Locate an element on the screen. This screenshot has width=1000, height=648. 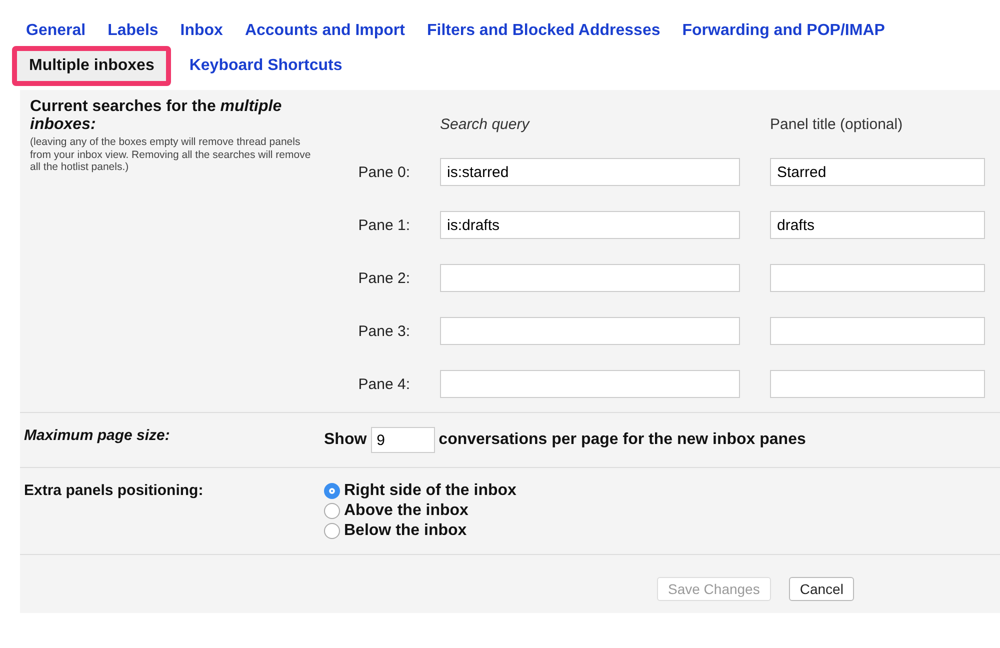
settings-tab: General is located at coordinates (56, 31).